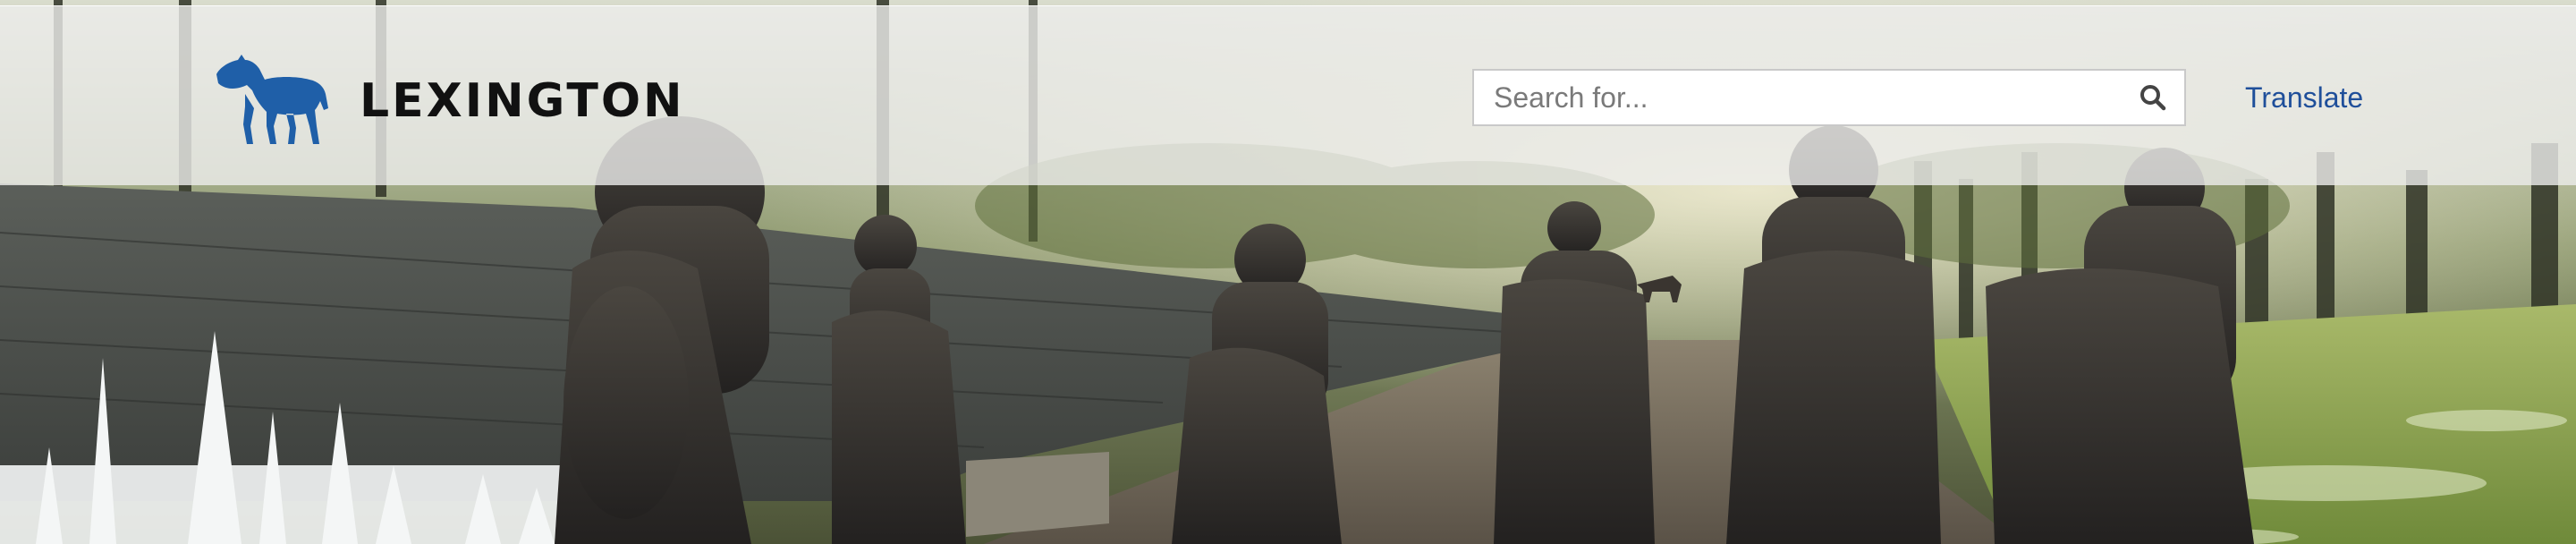 This screenshot has height=544, width=2576. I want to click on search-icon, so click(2153, 98).